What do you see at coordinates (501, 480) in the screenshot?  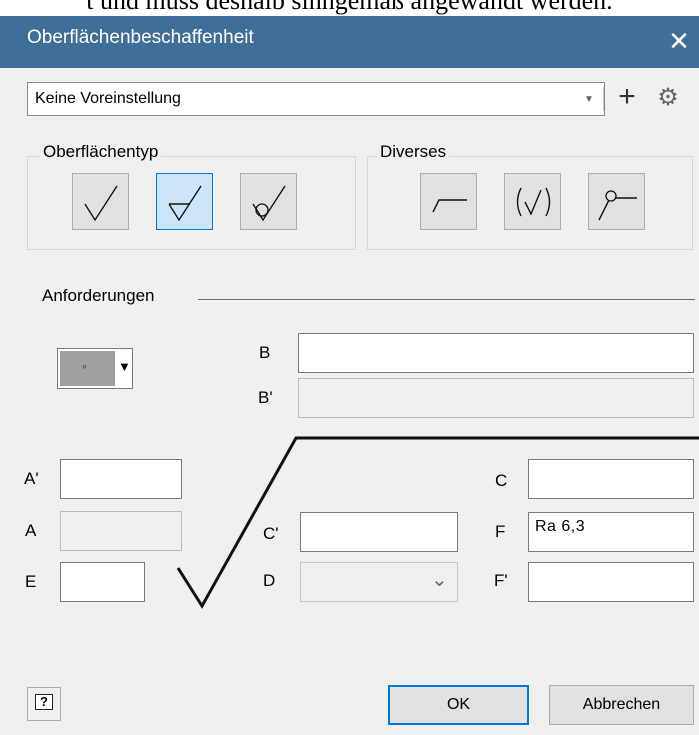 I see `field-c-label: C` at bounding box center [501, 480].